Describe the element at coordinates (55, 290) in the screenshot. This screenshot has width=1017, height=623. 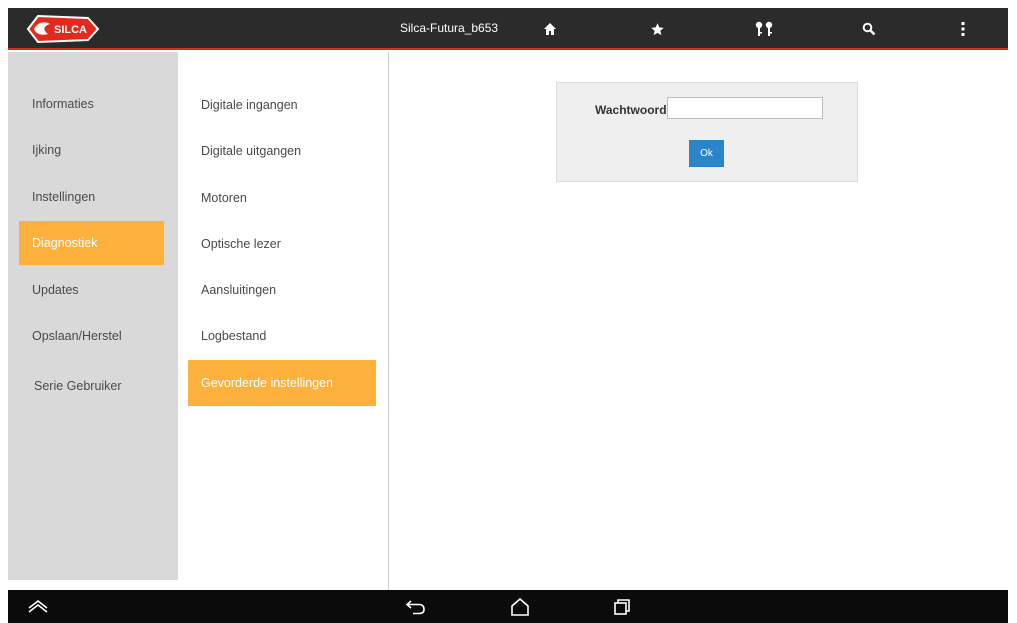
I see `sidebar-item-label: Updates` at that location.